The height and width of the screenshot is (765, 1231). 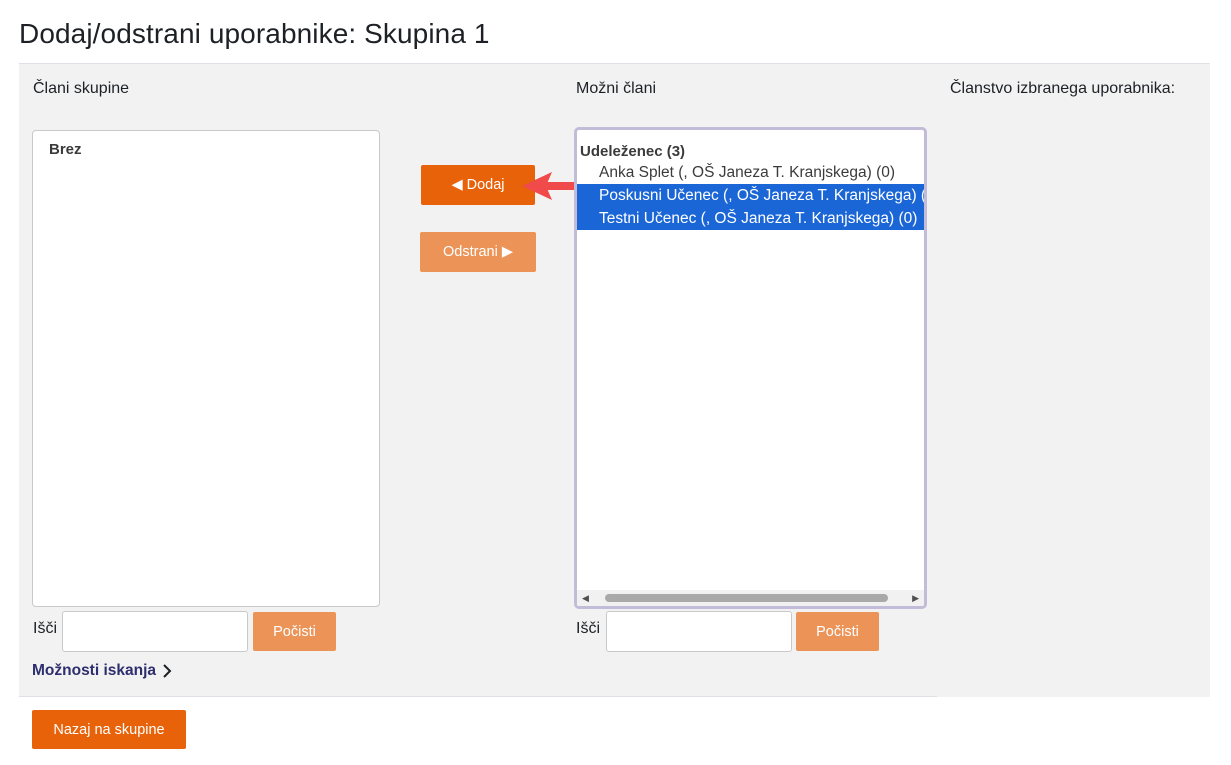 What do you see at coordinates (81, 88) in the screenshot?
I see `members-label: Člani skupine` at bounding box center [81, 88].